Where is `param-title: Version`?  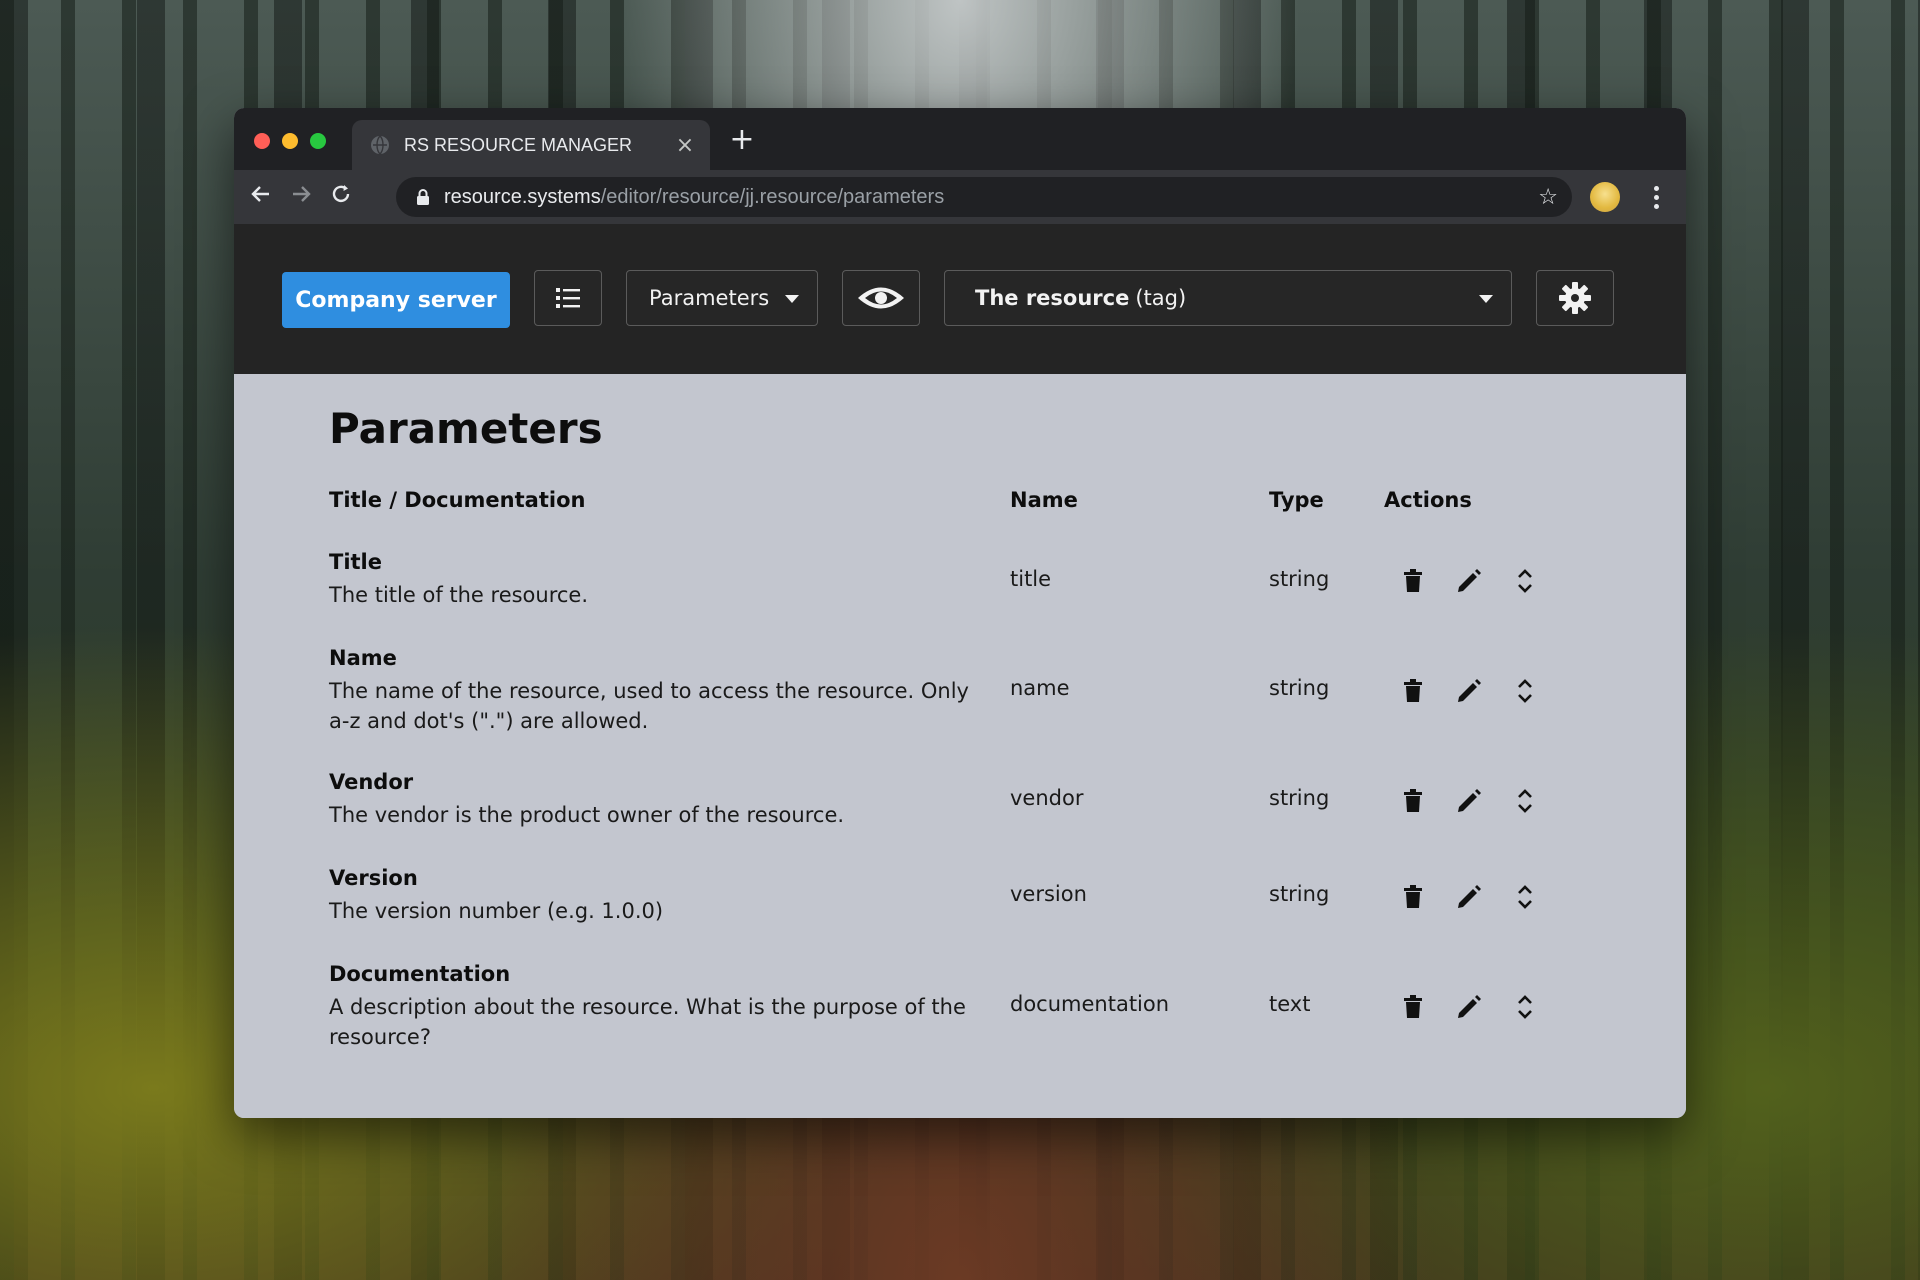
param-title: Version is located at coordinates (373, 878).